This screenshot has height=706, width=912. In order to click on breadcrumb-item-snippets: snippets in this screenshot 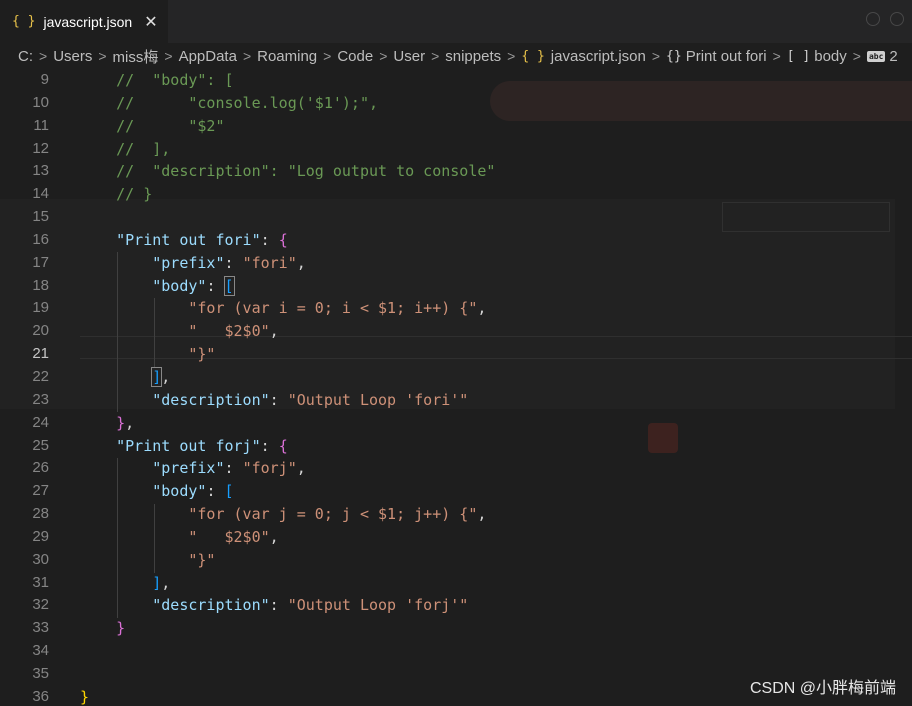, I will do `click(473, 56)`.